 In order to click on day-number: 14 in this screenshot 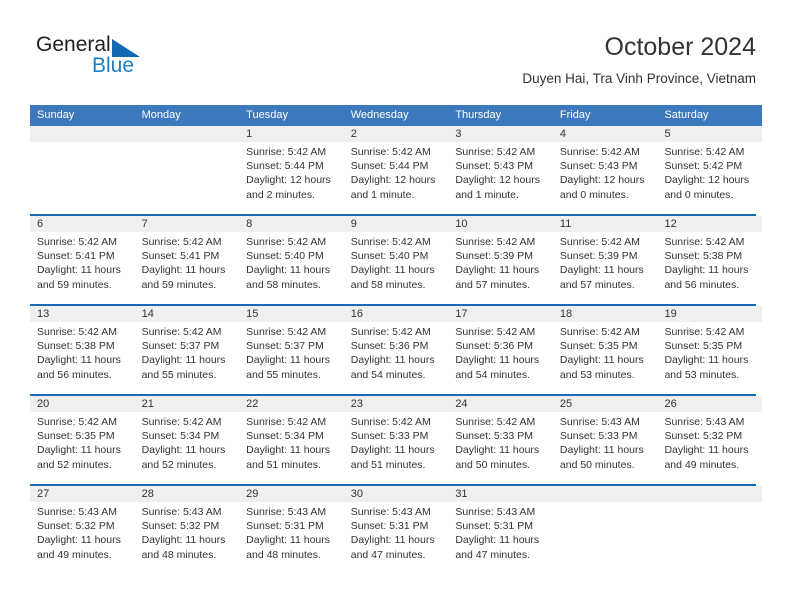, I will do `click(187, 314)`.